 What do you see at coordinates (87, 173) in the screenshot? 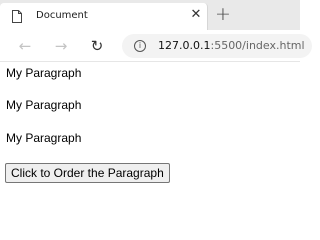
I see `order-paragraph-button: Click to Order the Paragraph` at bounding box center [87, 173].